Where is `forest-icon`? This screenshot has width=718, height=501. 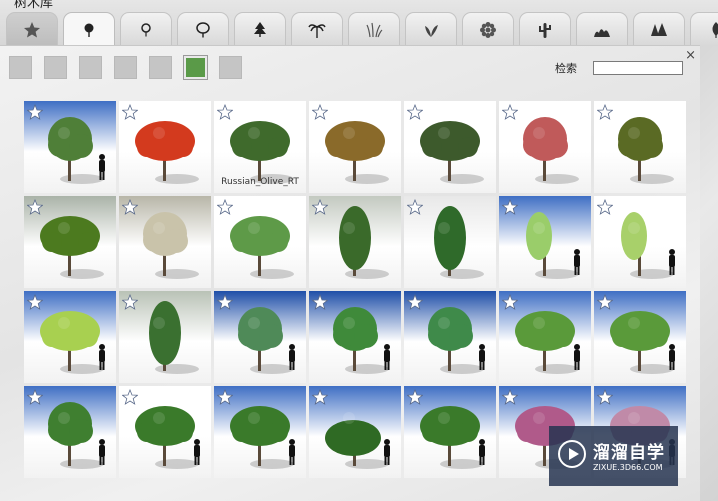 forest-icon is located at coordinates (659, 29).